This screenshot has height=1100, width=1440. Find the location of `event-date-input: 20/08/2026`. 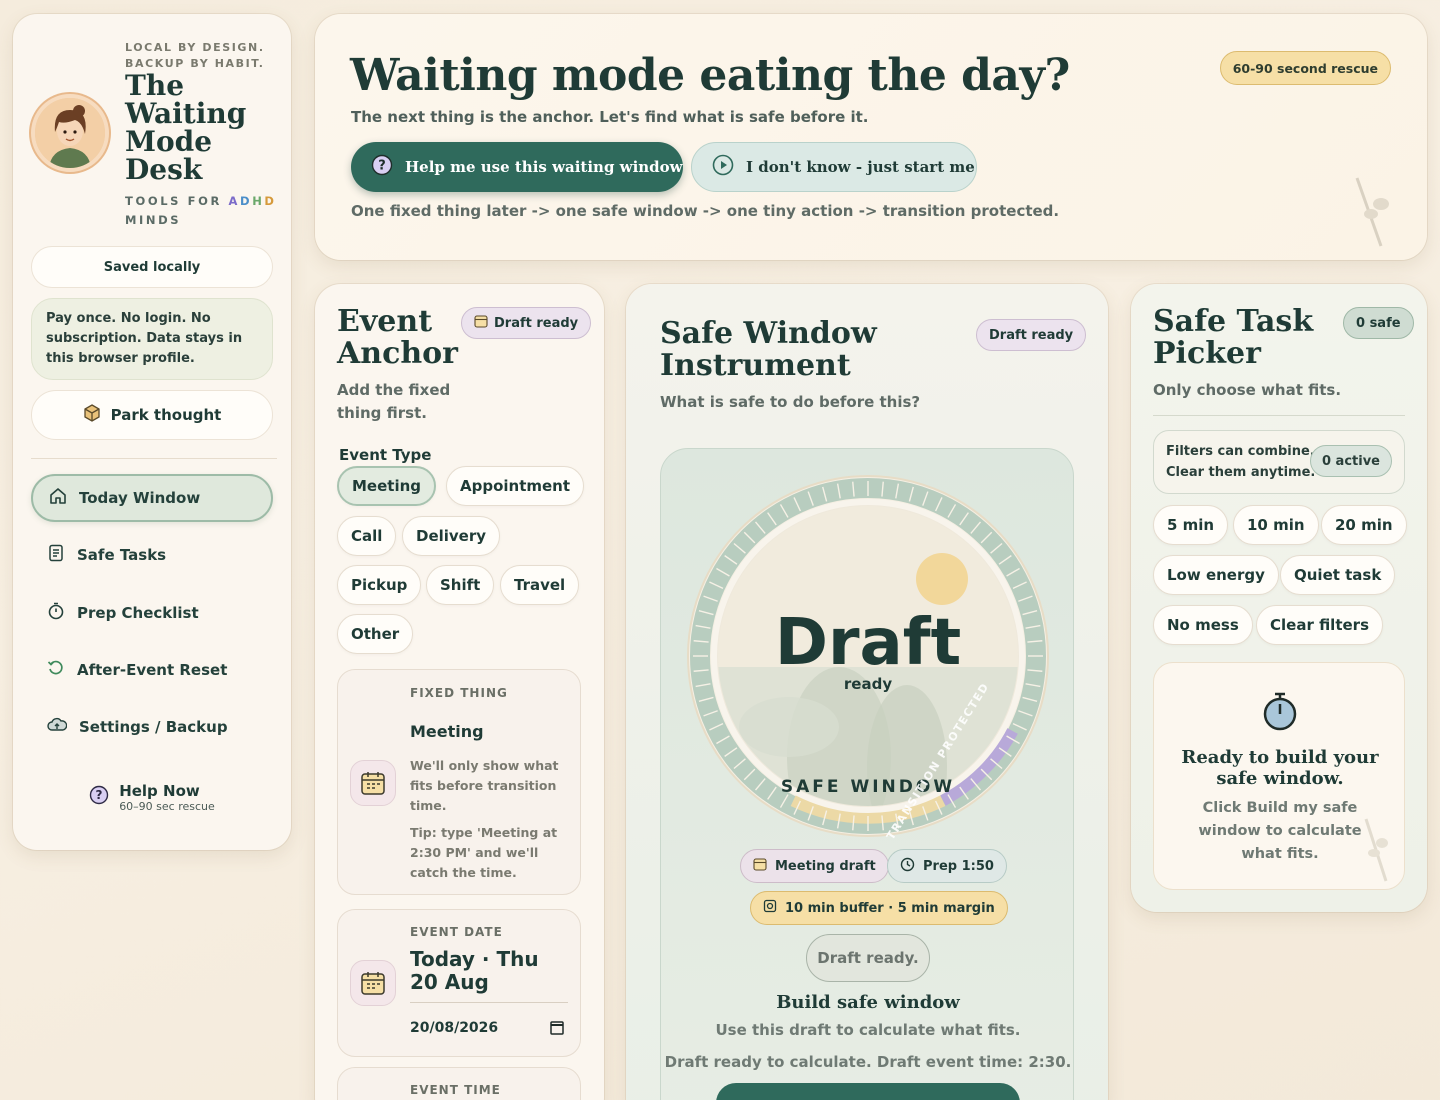

event-date-input: 20/08/2026 is located at coordinates (454, 1028).